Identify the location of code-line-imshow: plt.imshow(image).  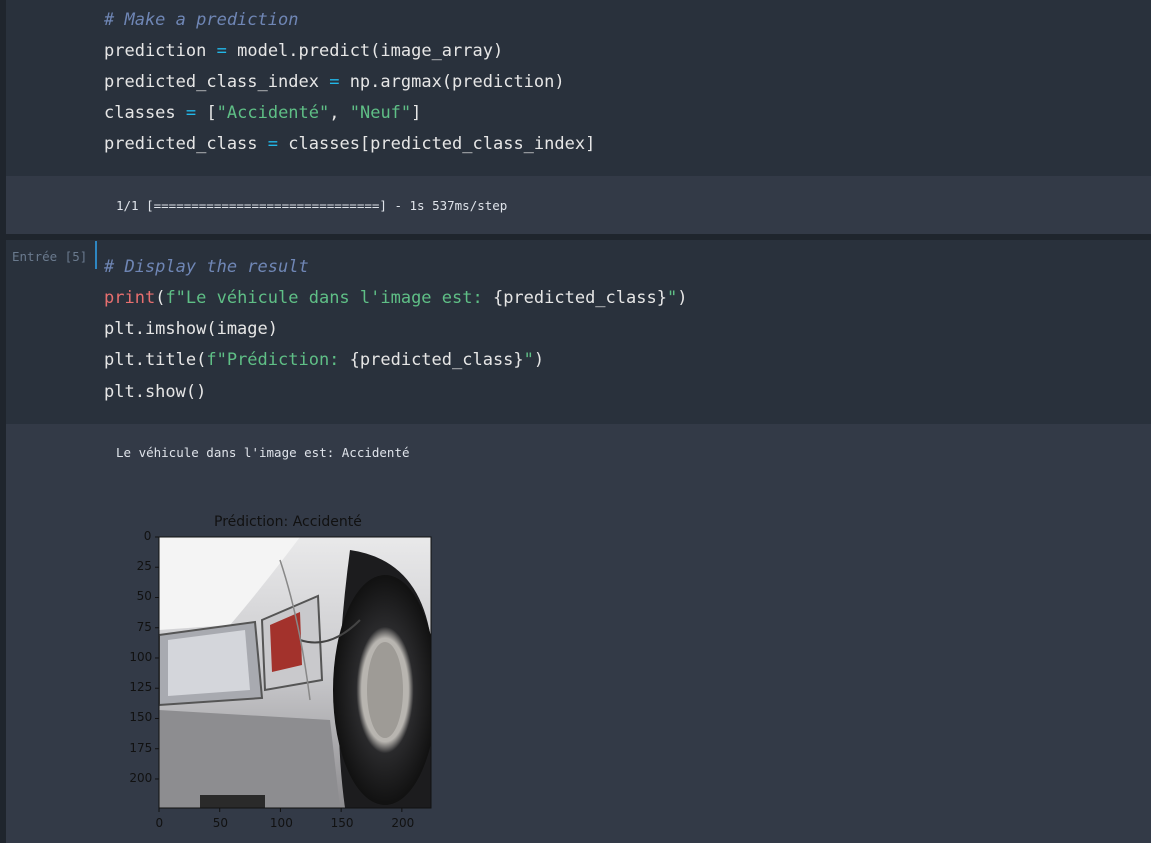
(191, 329).